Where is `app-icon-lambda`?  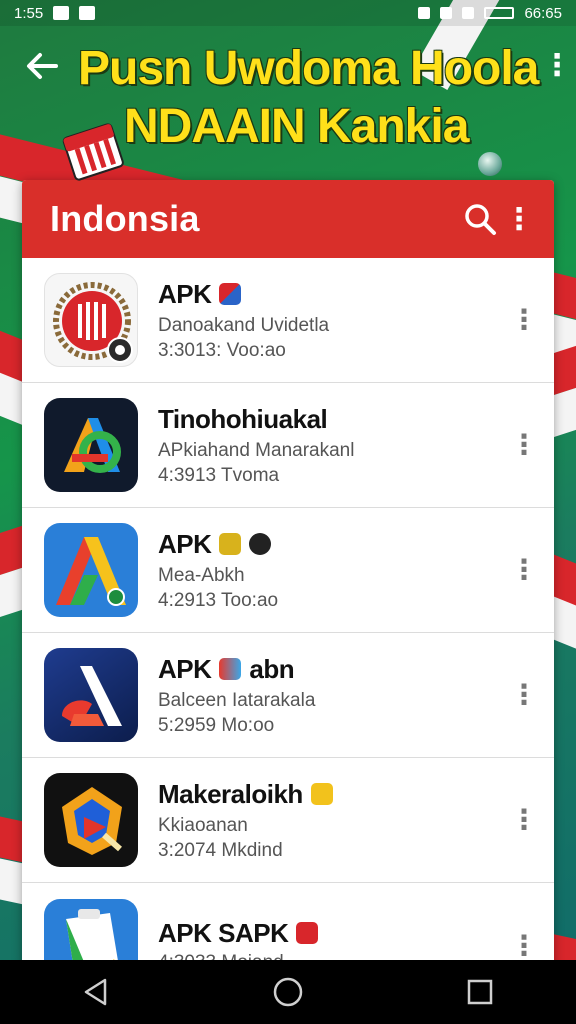
app-icon-lambda is located at coordinates (91, 695).